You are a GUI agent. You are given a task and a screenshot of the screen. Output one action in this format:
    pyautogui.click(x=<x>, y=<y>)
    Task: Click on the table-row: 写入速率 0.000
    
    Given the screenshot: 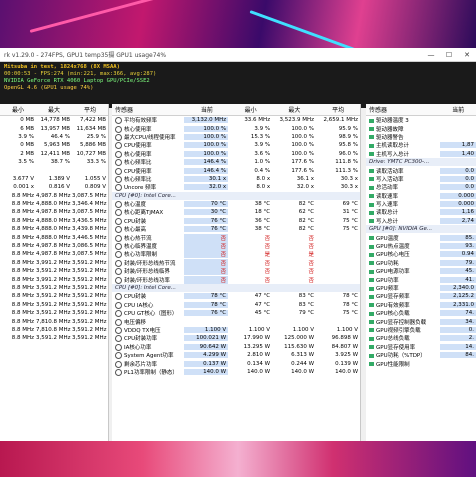 What is the action you would take?
    pyautogui.click(x=421, y=204)
    